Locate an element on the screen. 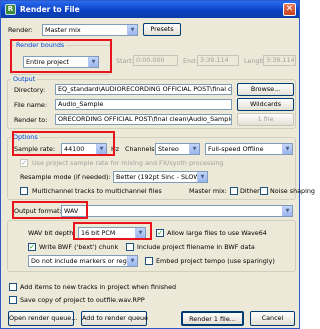  start-field: 0:00.000 is located at coordinates (155, 60).